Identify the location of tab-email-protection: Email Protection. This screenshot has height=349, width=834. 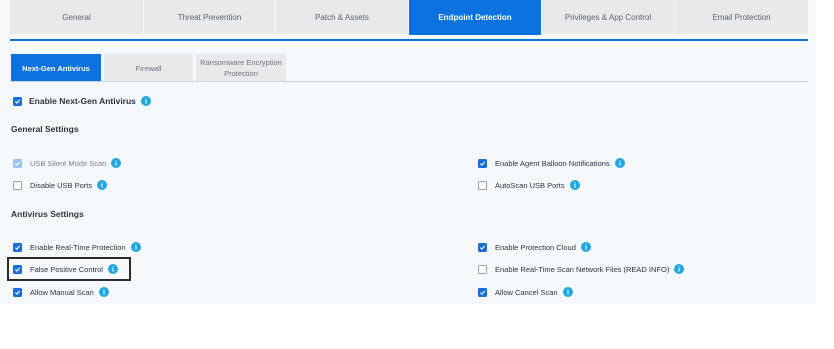
(741, 17).